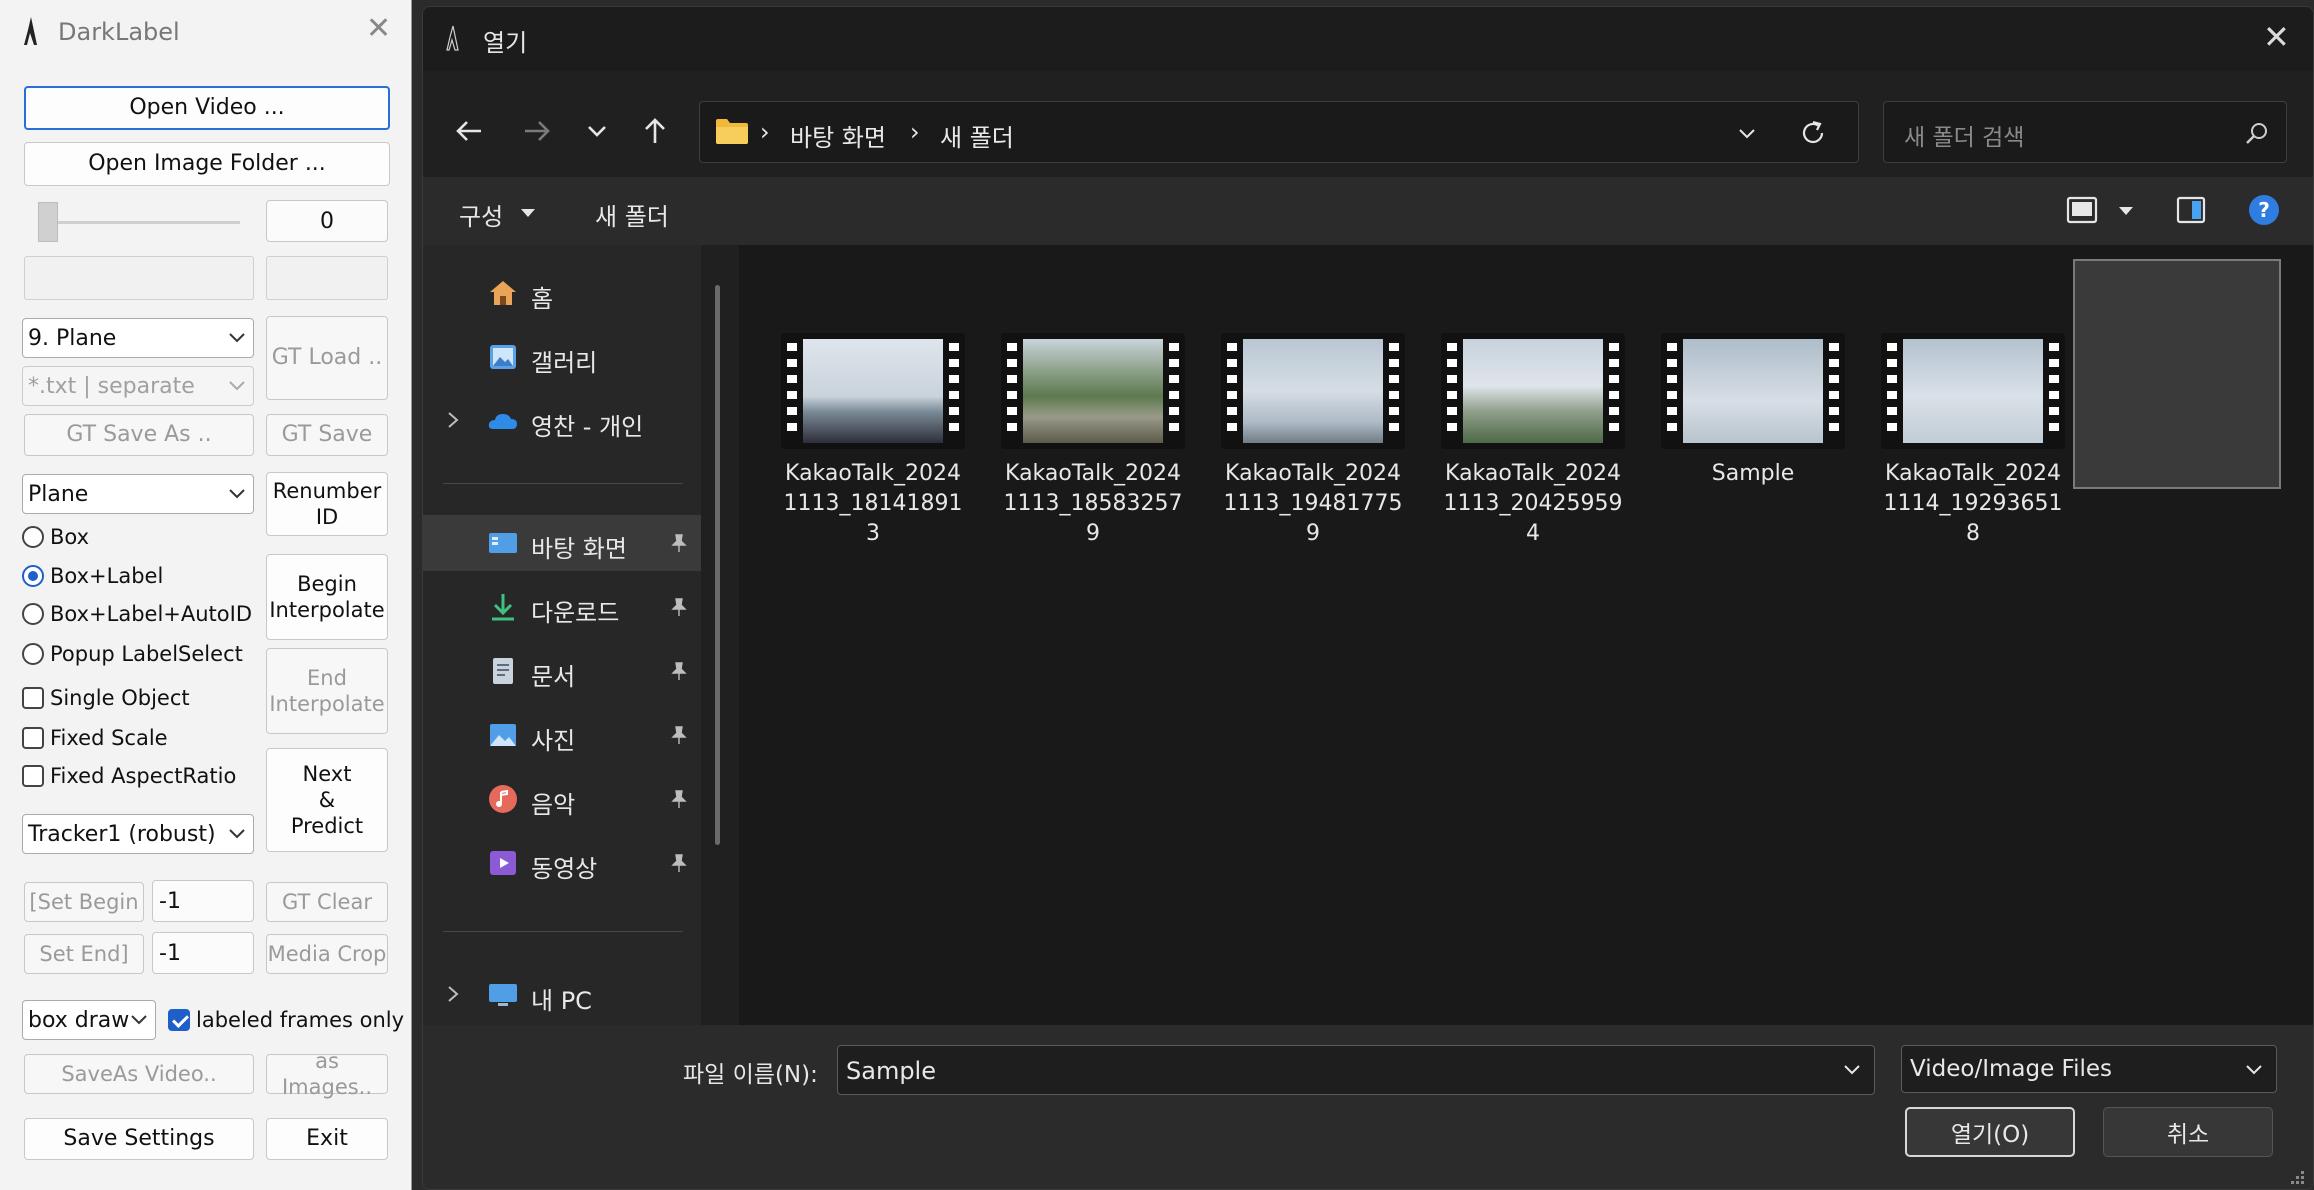 The width and height of the screenshot is (2314, 1190). What do you see at coordinates (1093, 404) in the screenshot?
I see `file-item: KakaoTalk_2024 1113_18583257 9` at bounding box center [1093, 404].